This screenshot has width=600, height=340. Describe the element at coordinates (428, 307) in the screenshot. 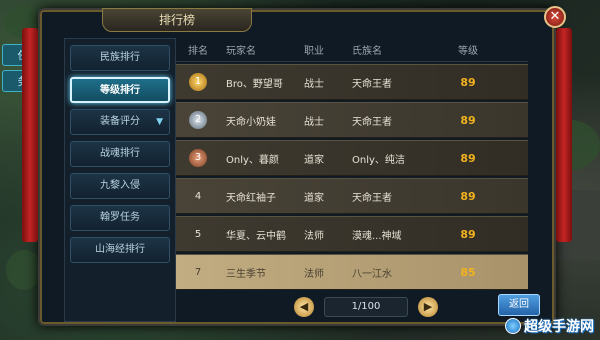

I see `next-page-button: ▶` at that location.